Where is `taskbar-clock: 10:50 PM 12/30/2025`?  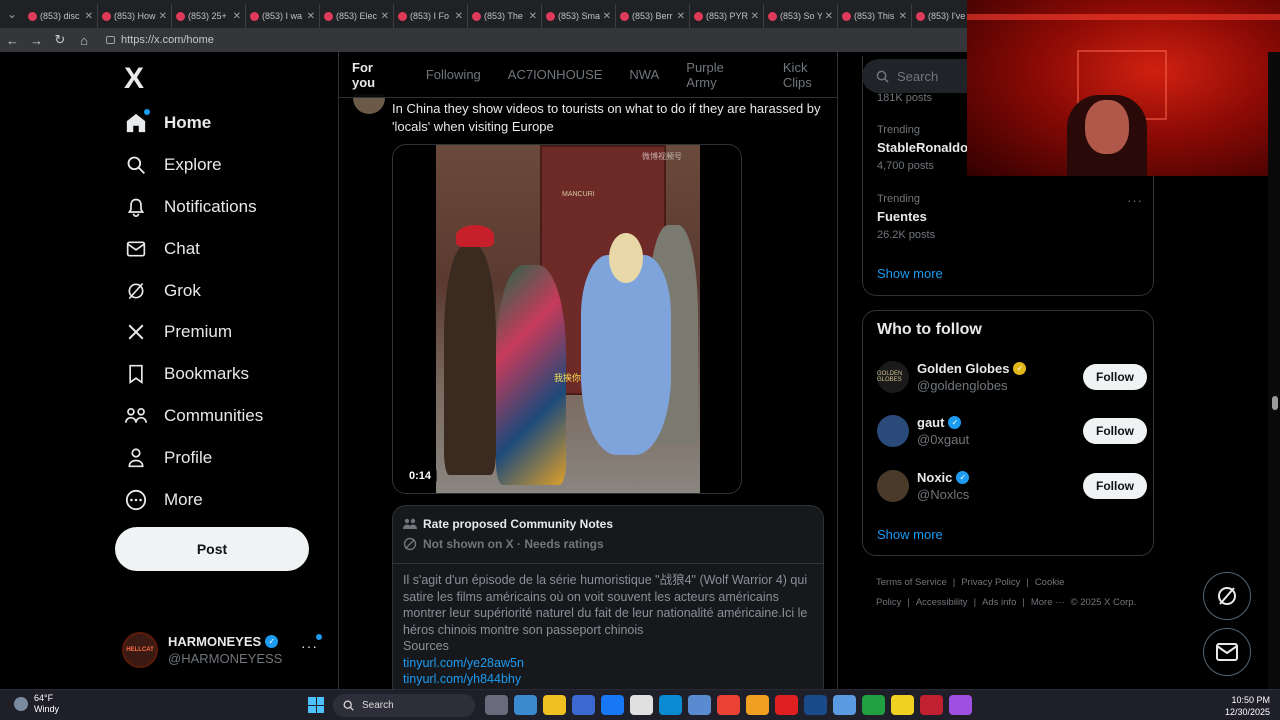
taskbar-clock: 10:50 PM 12/30/2025 is located at coordinates (1245, 706).